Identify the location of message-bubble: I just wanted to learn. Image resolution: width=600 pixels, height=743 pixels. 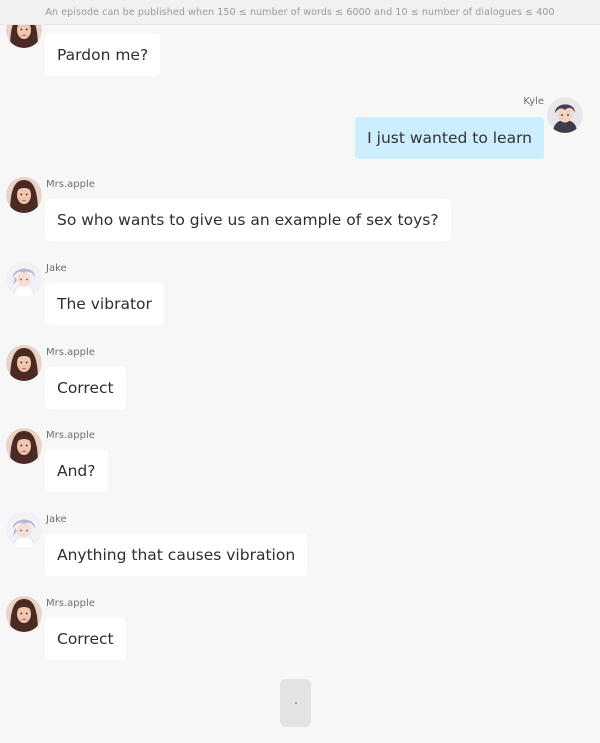
(449, 138).